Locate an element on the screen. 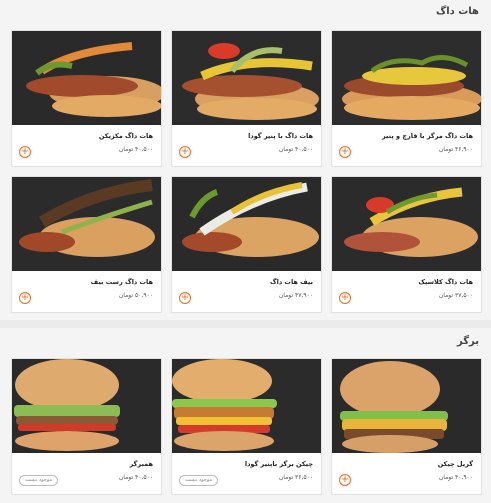 This screenshot has width=491, height=503. product-card: هات داگ مکزیکن ۴۰,۵۰۰ تومان + is located at coordinates (86, 98).